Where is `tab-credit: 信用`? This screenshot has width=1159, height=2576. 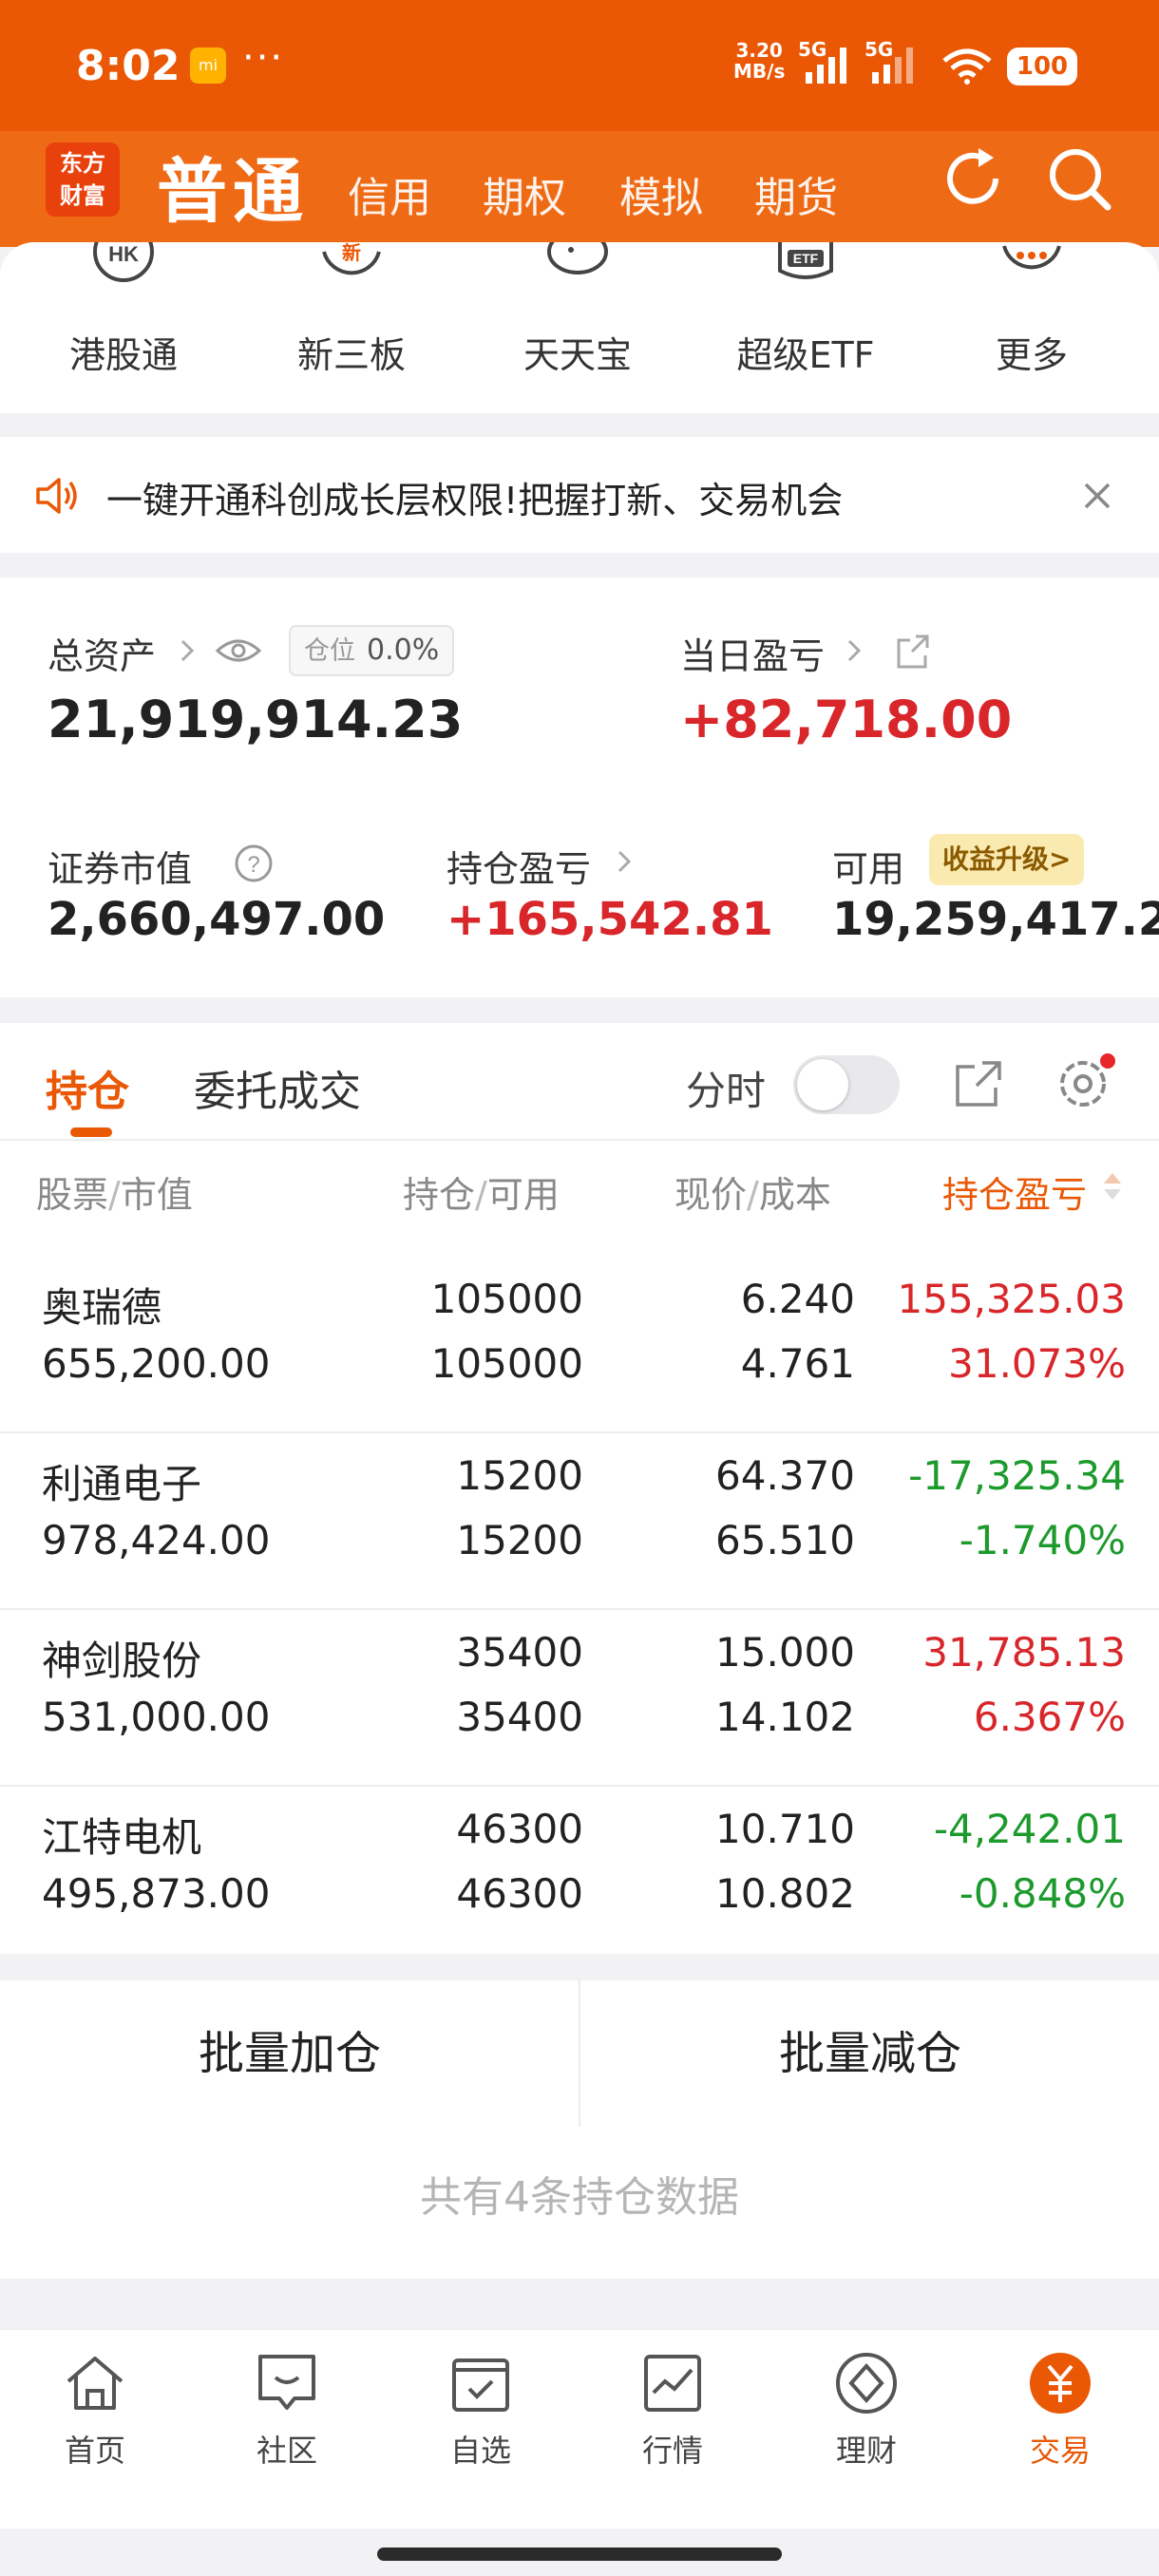 tab-credit: 信用 is located at coordinates (389, 193).